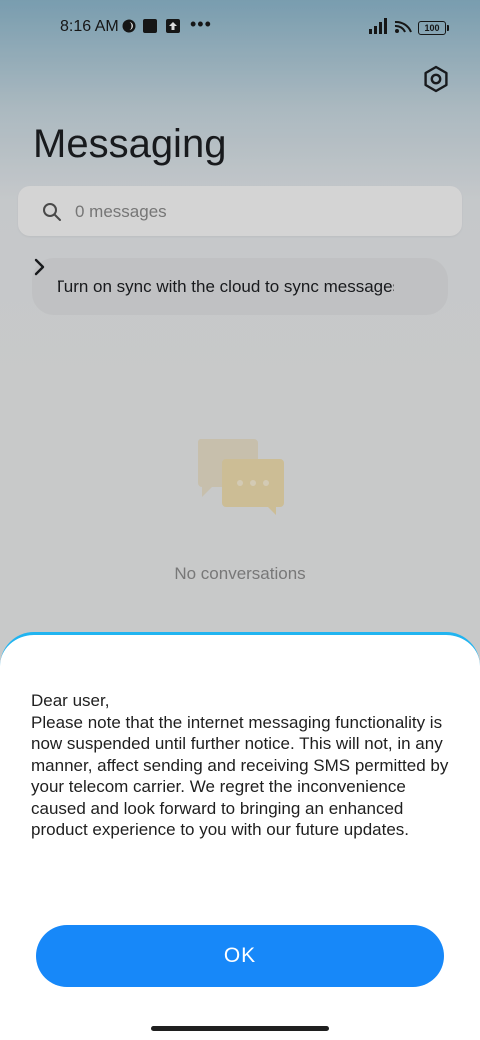  Describe the element at coordinates (240, 1028) in the screenshot. I see `home-indicator` at that location.